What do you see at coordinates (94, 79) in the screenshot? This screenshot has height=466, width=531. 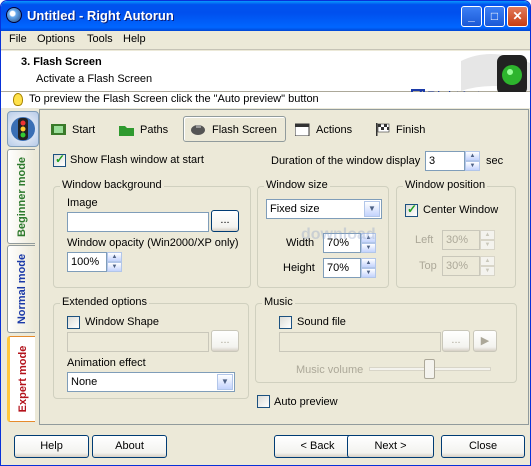 I see `step-subtitle: Activate a Flash Screen` at bounding box center [94, 79].